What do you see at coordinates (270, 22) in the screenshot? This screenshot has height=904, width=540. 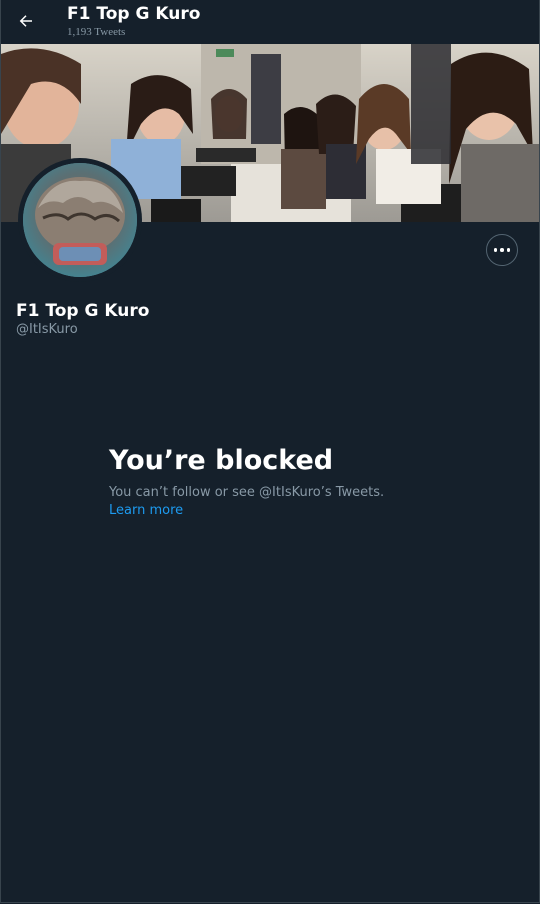 I see `top-header: F1 Top G Kuro 1,193 Tweets` at bounding box center [270, 22].